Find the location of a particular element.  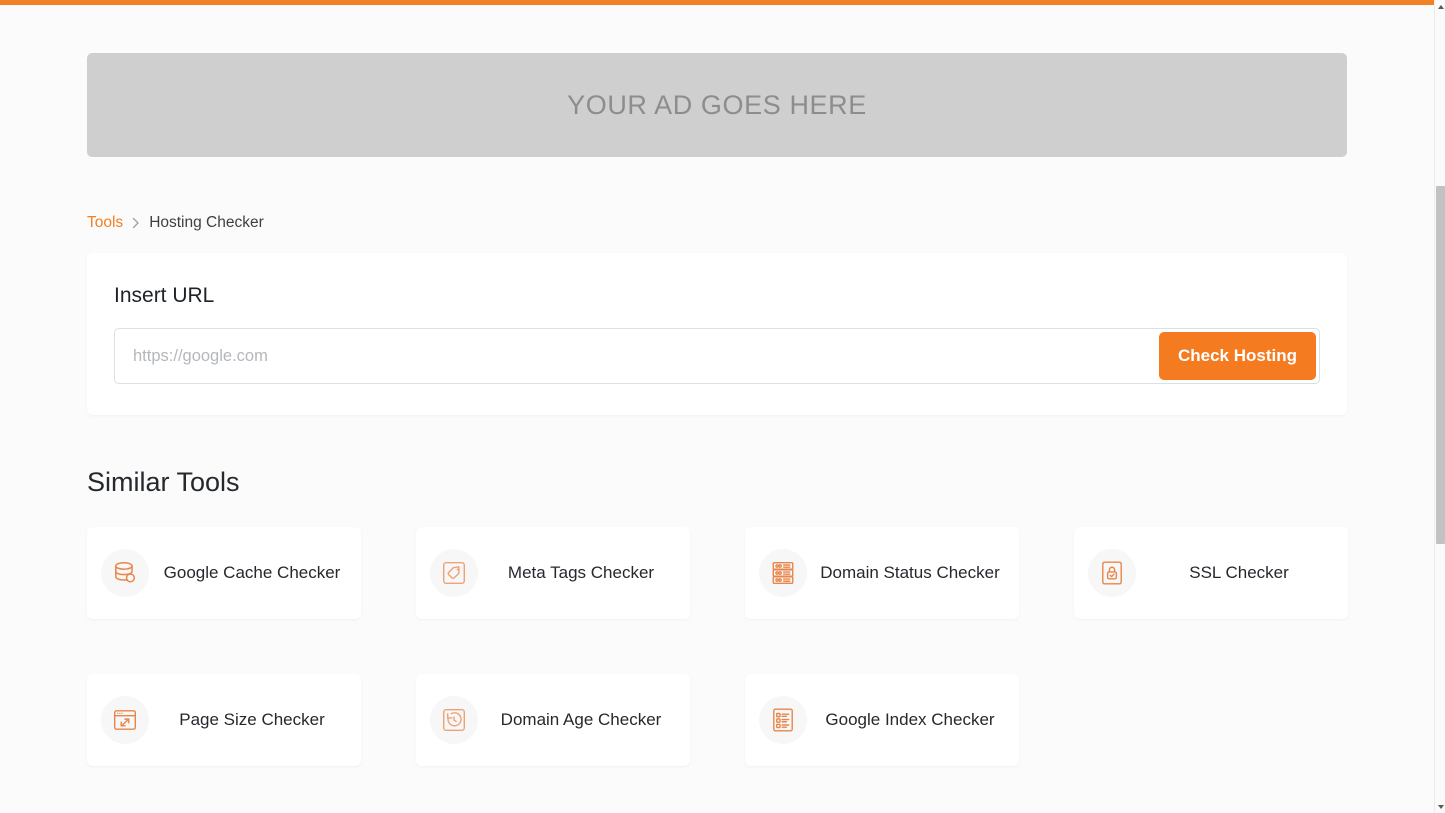

database-icon is located at coordinates (125, 573).